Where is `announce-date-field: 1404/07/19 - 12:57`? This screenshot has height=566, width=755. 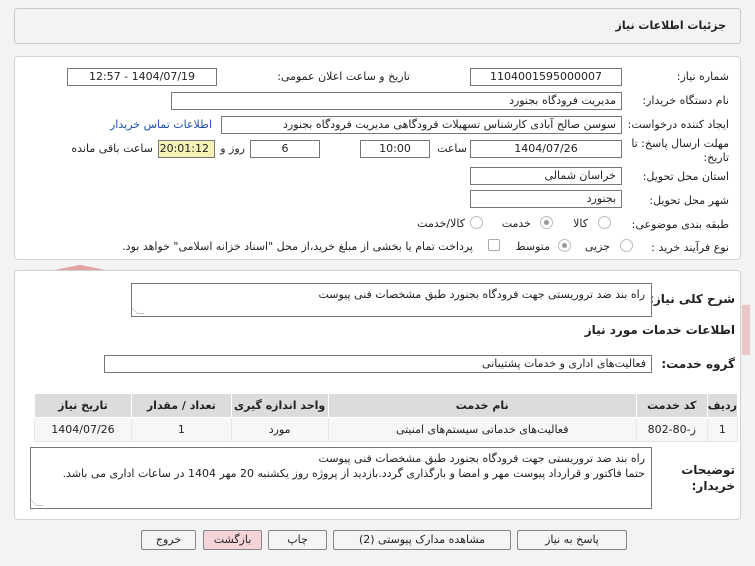
announce-date-field: 1404/07/19 - 12:57 is located at coordinates (142, 77).